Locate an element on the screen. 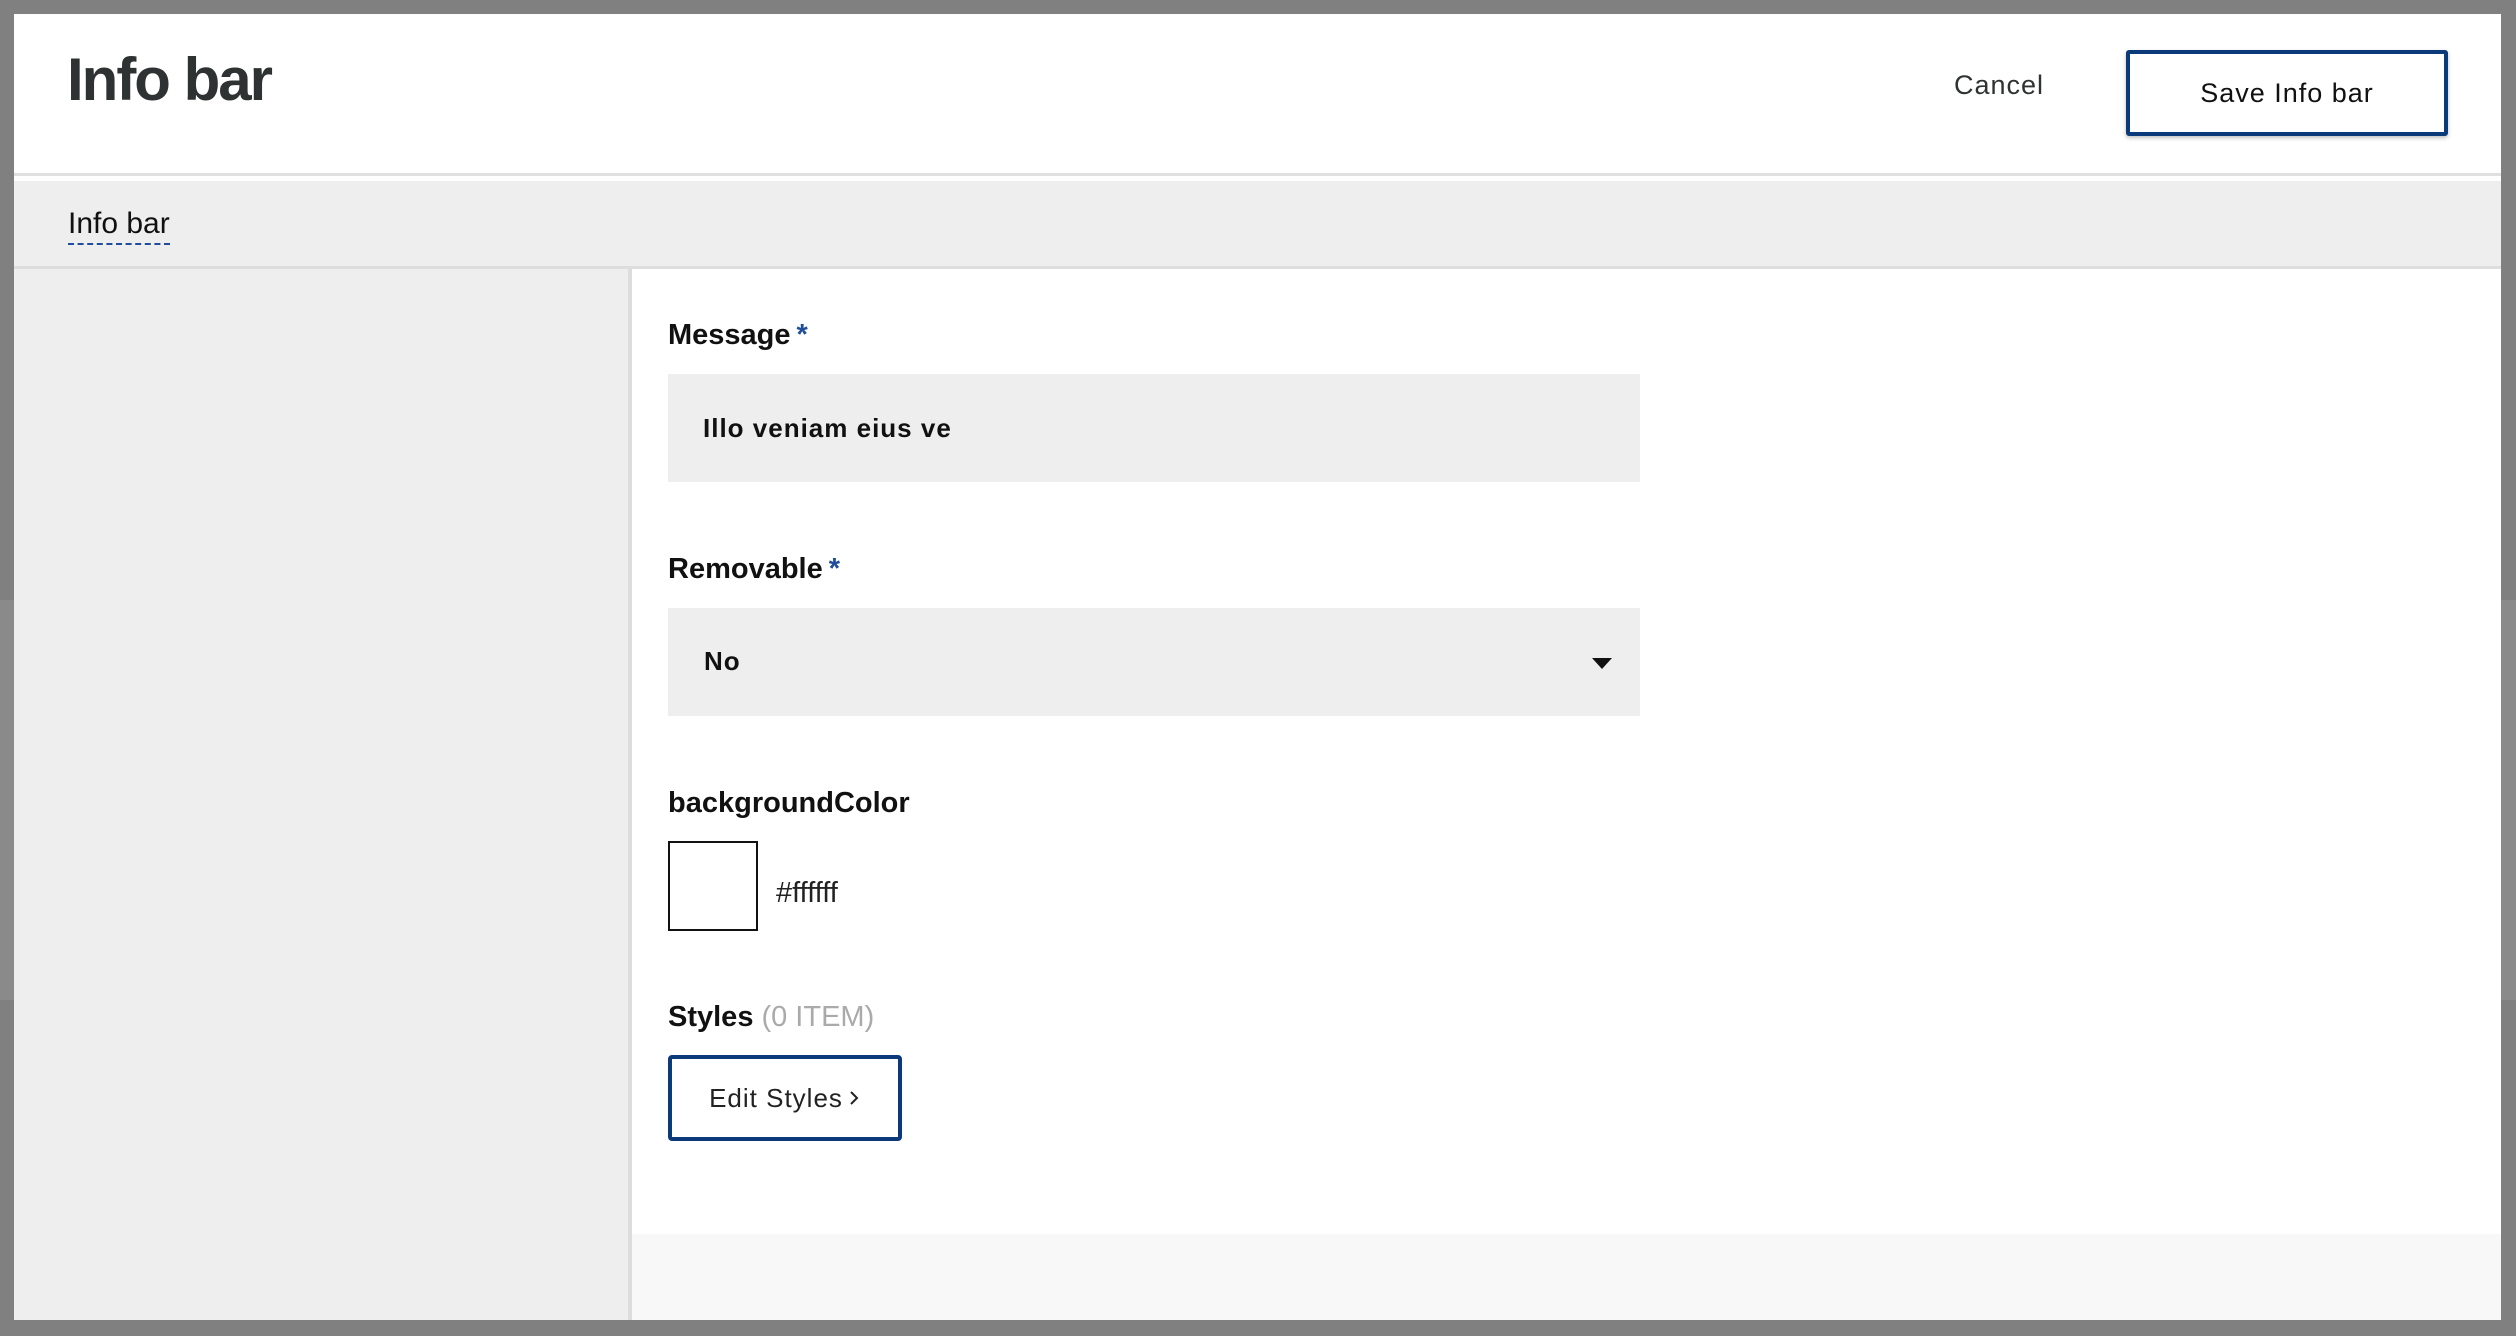 The width and height of the screenshot is (2516, 1336). message-label: Message * is located at coordinates (738, 335).